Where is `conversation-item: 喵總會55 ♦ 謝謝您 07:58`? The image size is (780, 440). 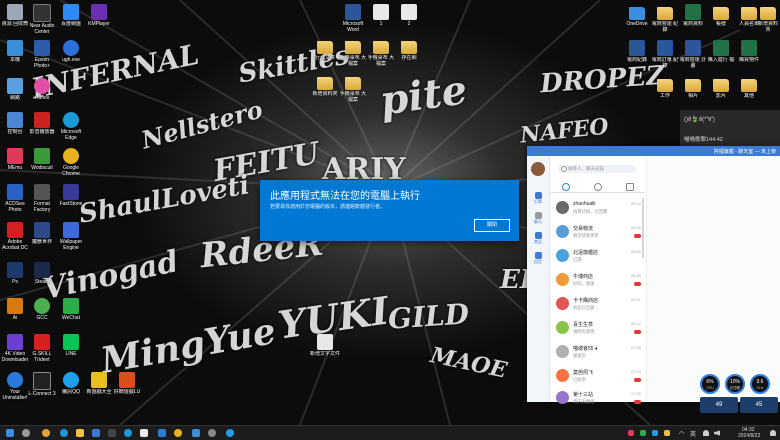 conversation-item: 喵總會55 ♦ 謝謝您 07:58 is located at coordinates (598, 352).